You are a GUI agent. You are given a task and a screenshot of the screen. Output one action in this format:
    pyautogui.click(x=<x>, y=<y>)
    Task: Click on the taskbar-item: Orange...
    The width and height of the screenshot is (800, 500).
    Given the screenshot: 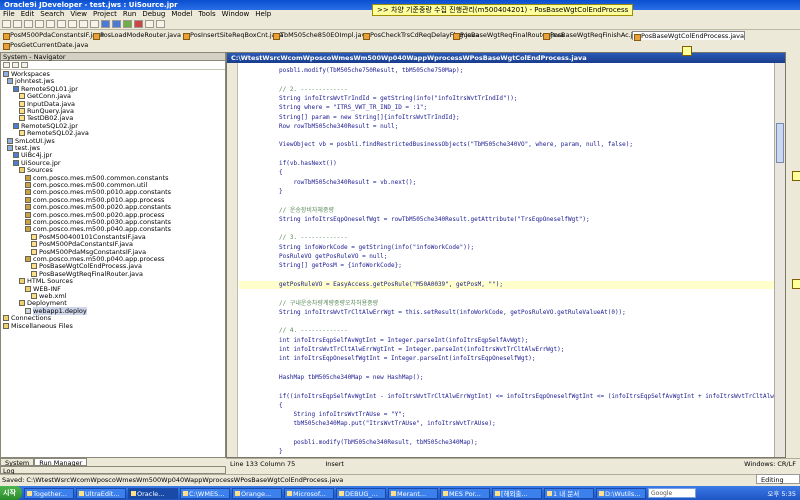 What is the action you would take?
    pyautogui.click(x=257, y=493)
    